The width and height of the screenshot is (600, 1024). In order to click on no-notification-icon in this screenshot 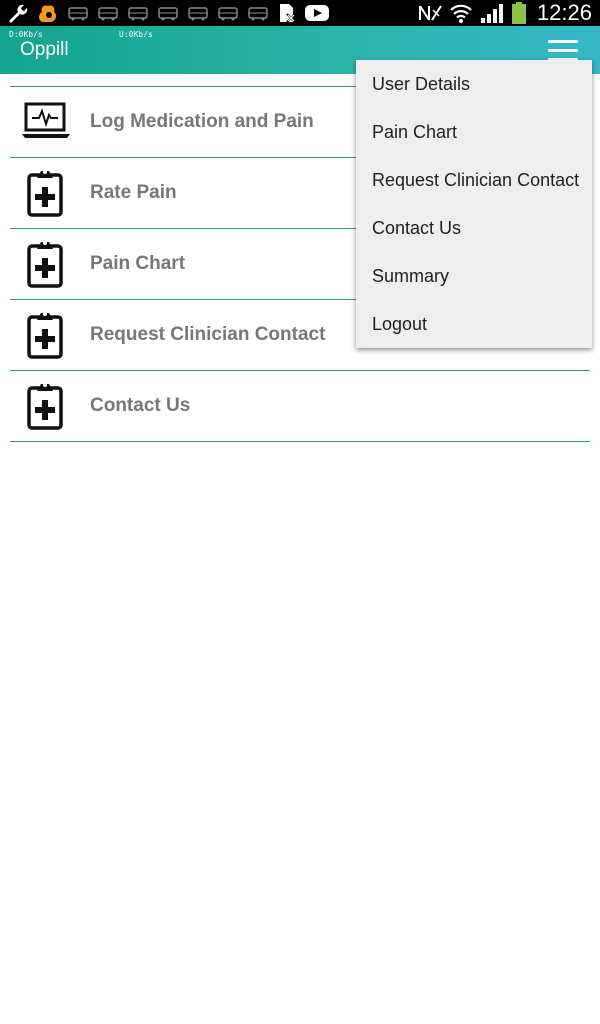, I will do `click(430, 13)`.